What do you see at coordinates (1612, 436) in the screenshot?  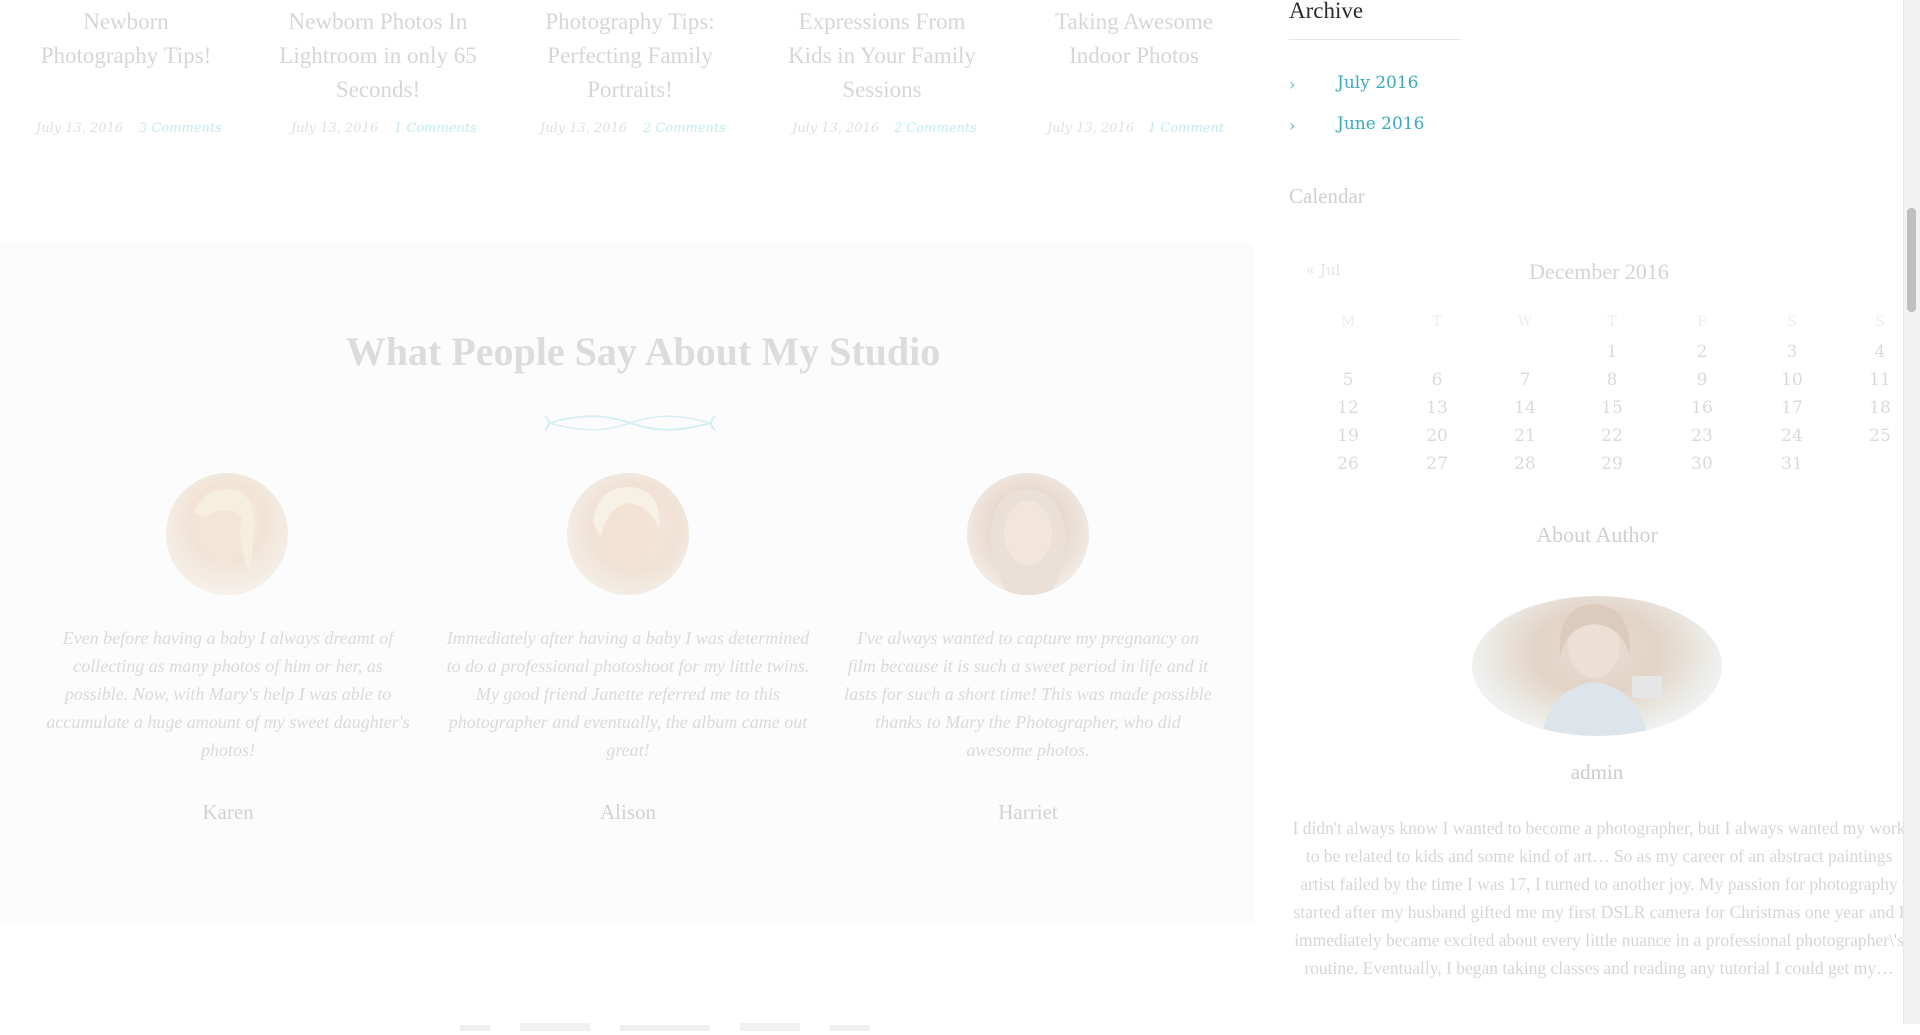 I see `calendar-day: 22` at bounding box center [1612, 436].